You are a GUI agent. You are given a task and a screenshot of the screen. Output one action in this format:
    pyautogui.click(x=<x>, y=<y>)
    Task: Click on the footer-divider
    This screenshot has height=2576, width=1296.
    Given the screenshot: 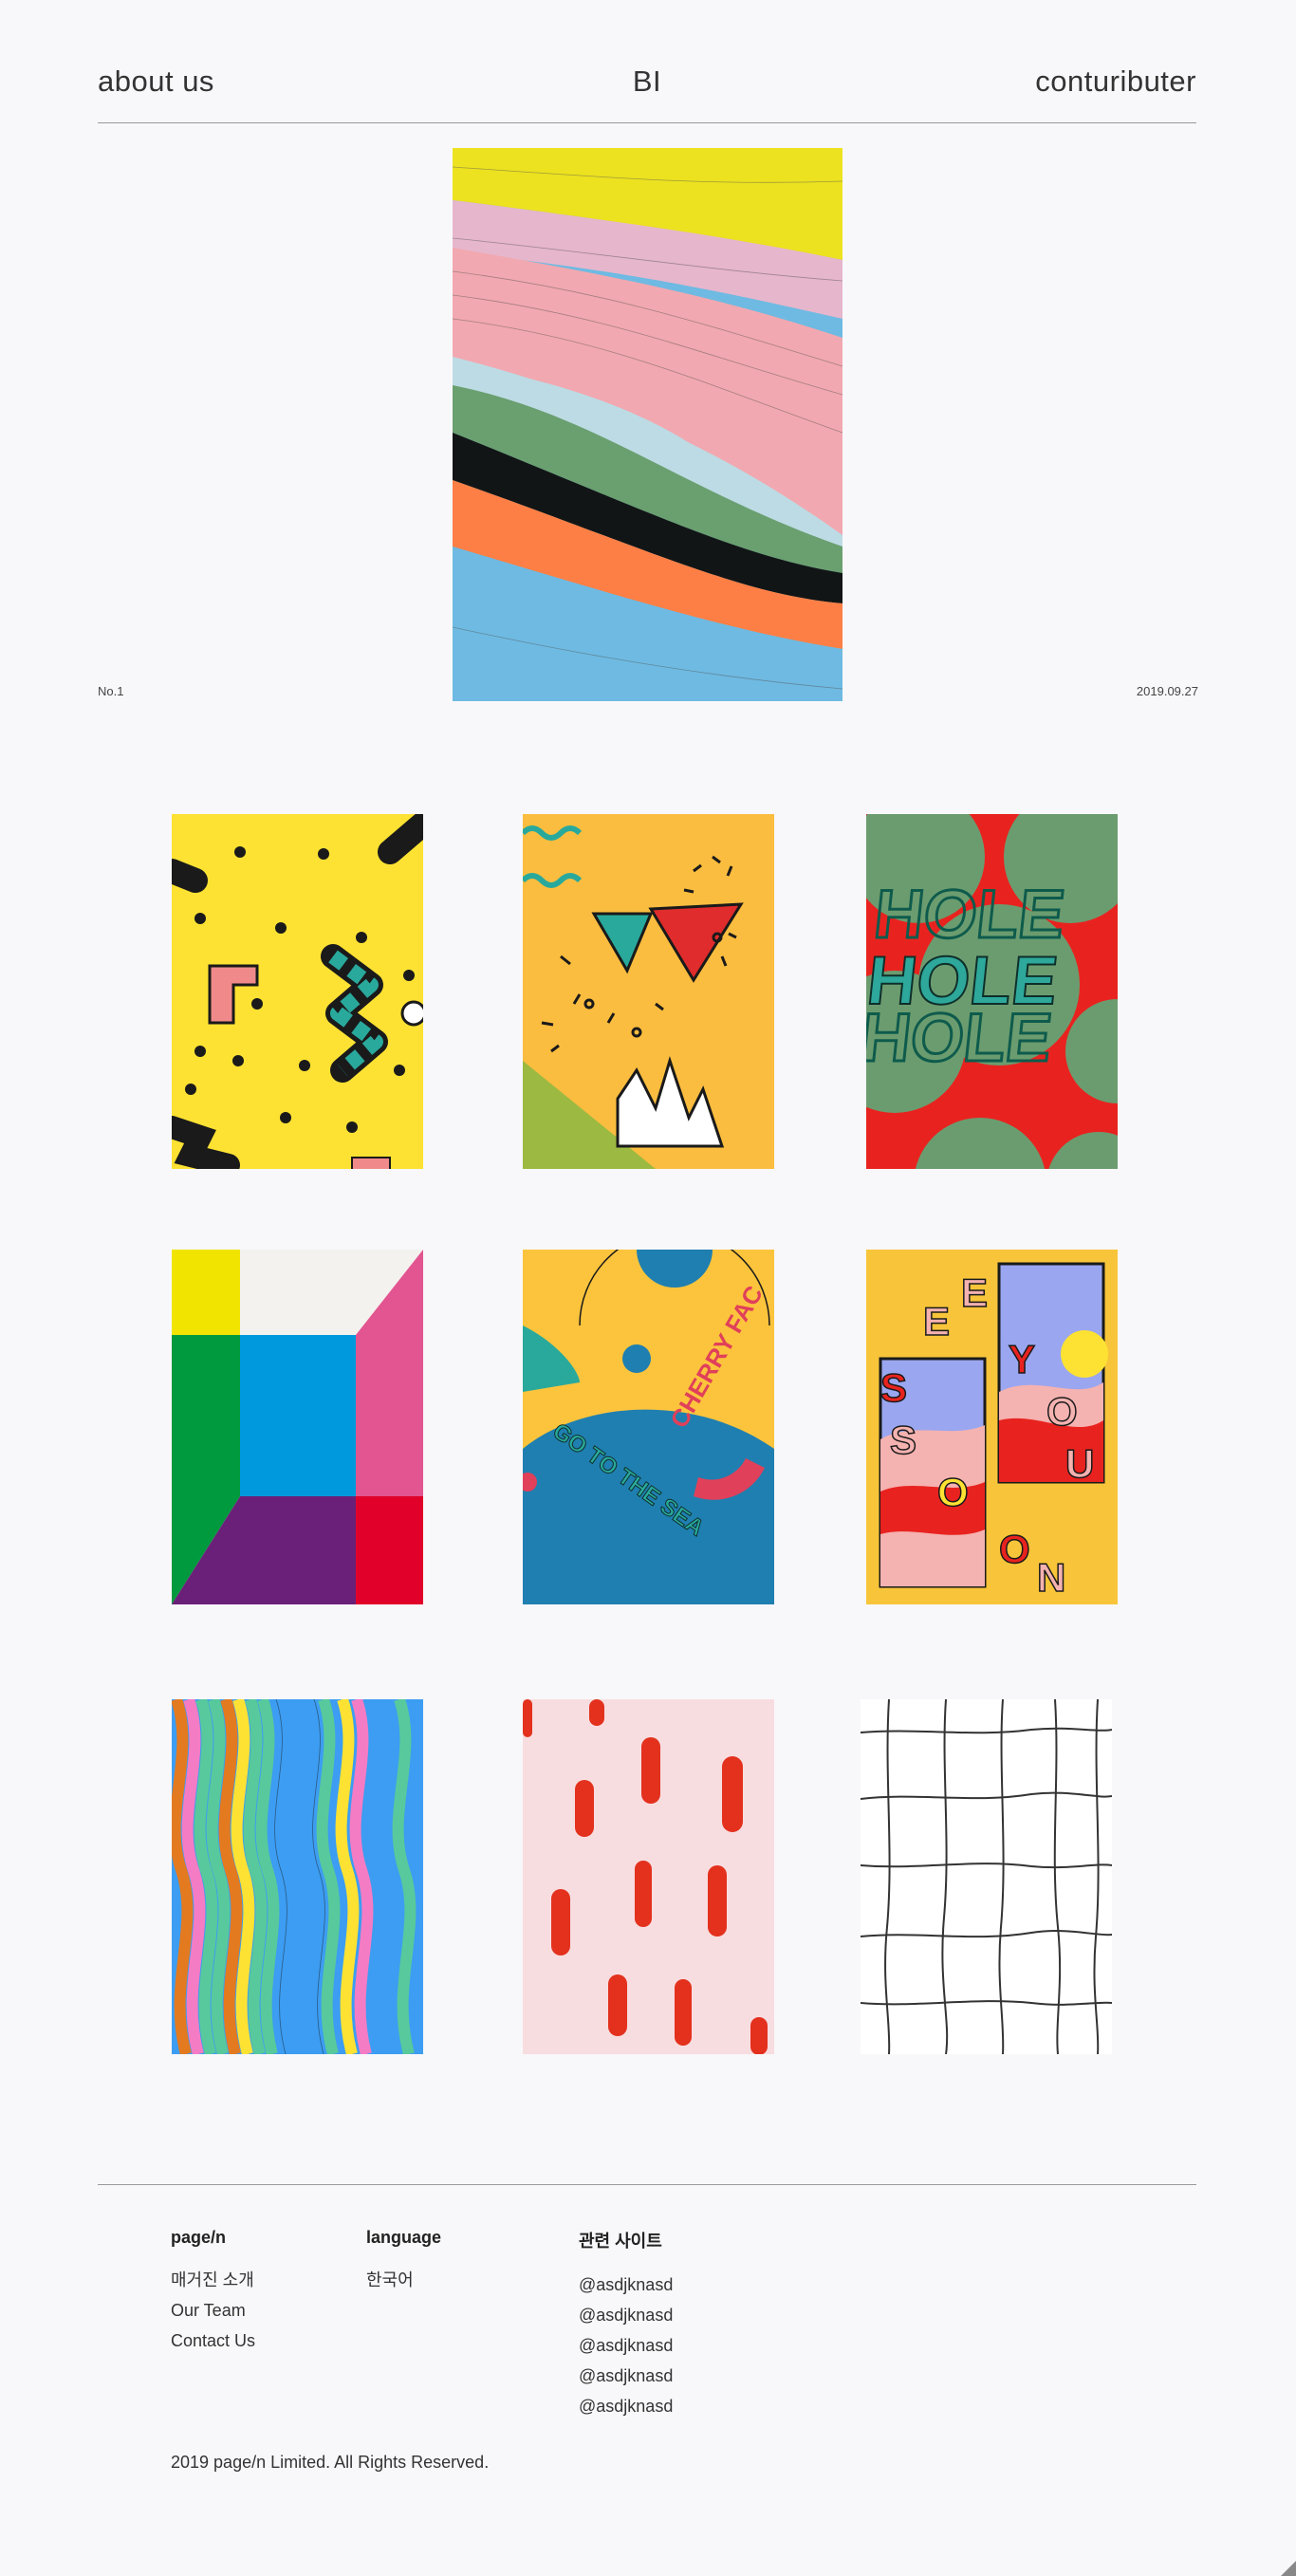 What is the action you would take?
    pyautogui.click(x=647, y=2184)
    